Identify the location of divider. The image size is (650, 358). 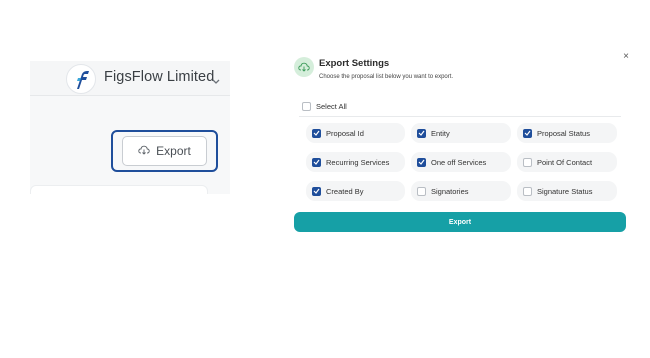
(460, 116).